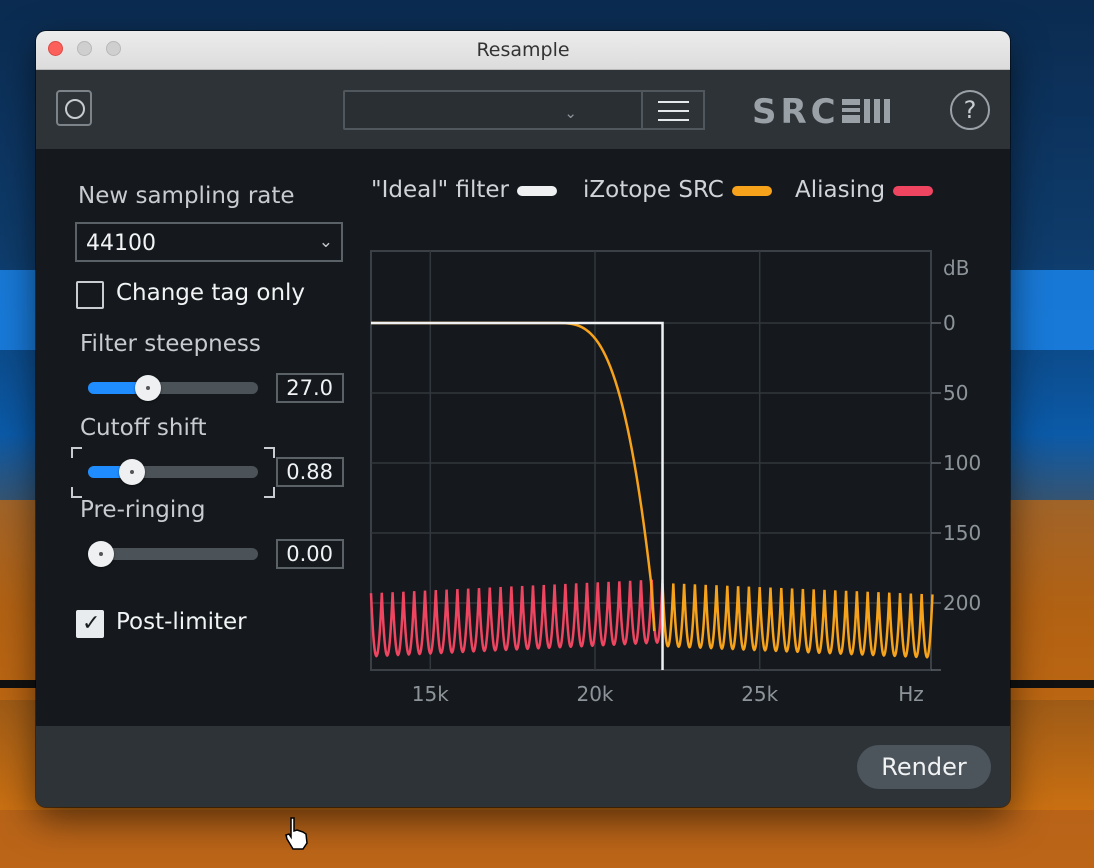  Describe the element at coordinates (956, 268) in the screenshot. I see `y-unit-label: dB` at that location.